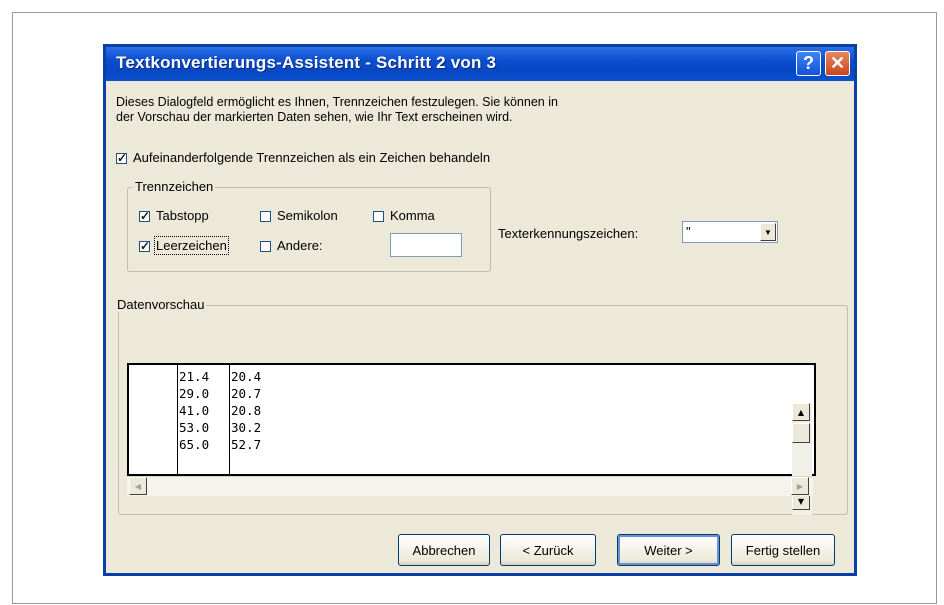 This screenshot has height=605, width=944. I want to click on close-icon: ✕, so click(837, 63).